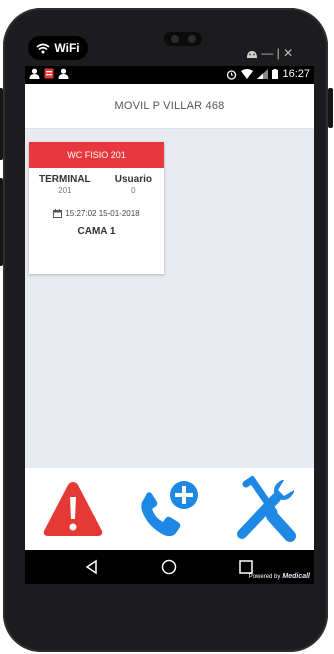 The image size is (334, 654). What do you see at coordinates (34, 73) in the screenshot?
I see `user-icon` at bounding box center [34, 73].